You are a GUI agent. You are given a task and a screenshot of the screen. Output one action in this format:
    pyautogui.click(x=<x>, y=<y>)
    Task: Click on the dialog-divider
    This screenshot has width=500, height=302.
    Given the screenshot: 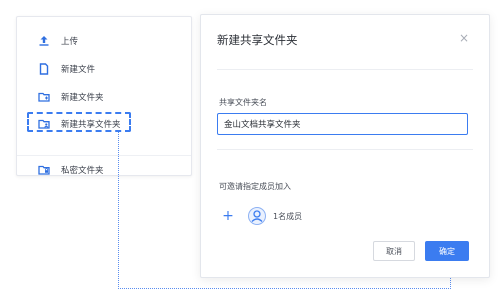 What is the action you would take?
    pyautogui.click(x=345, y=69)
    